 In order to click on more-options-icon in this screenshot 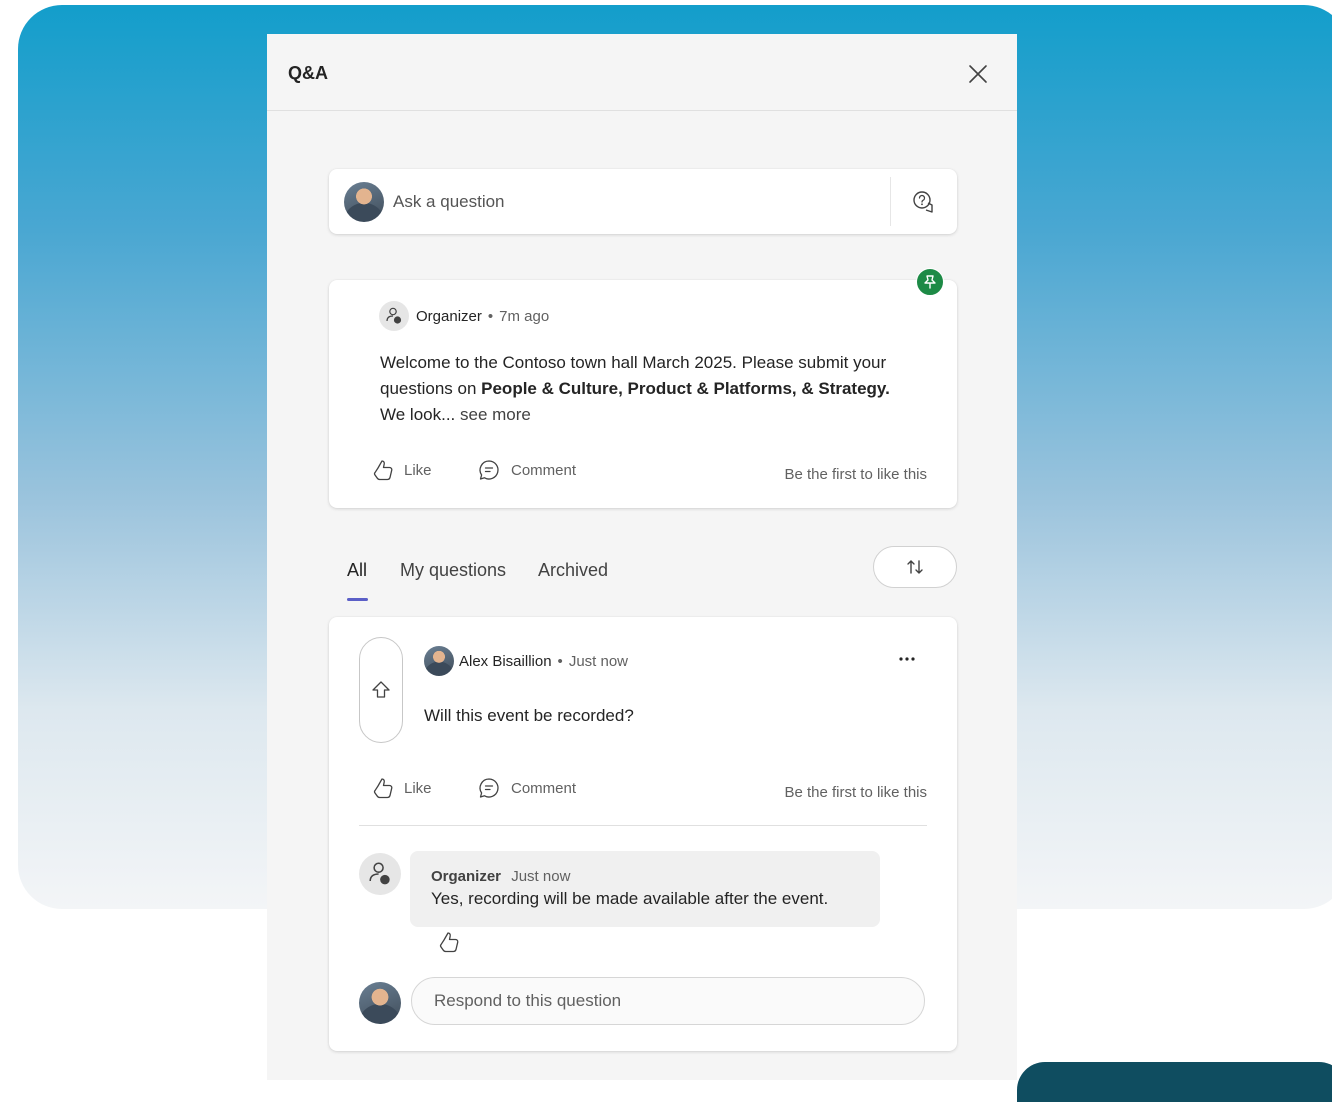, I will do `click(907, 659)`.